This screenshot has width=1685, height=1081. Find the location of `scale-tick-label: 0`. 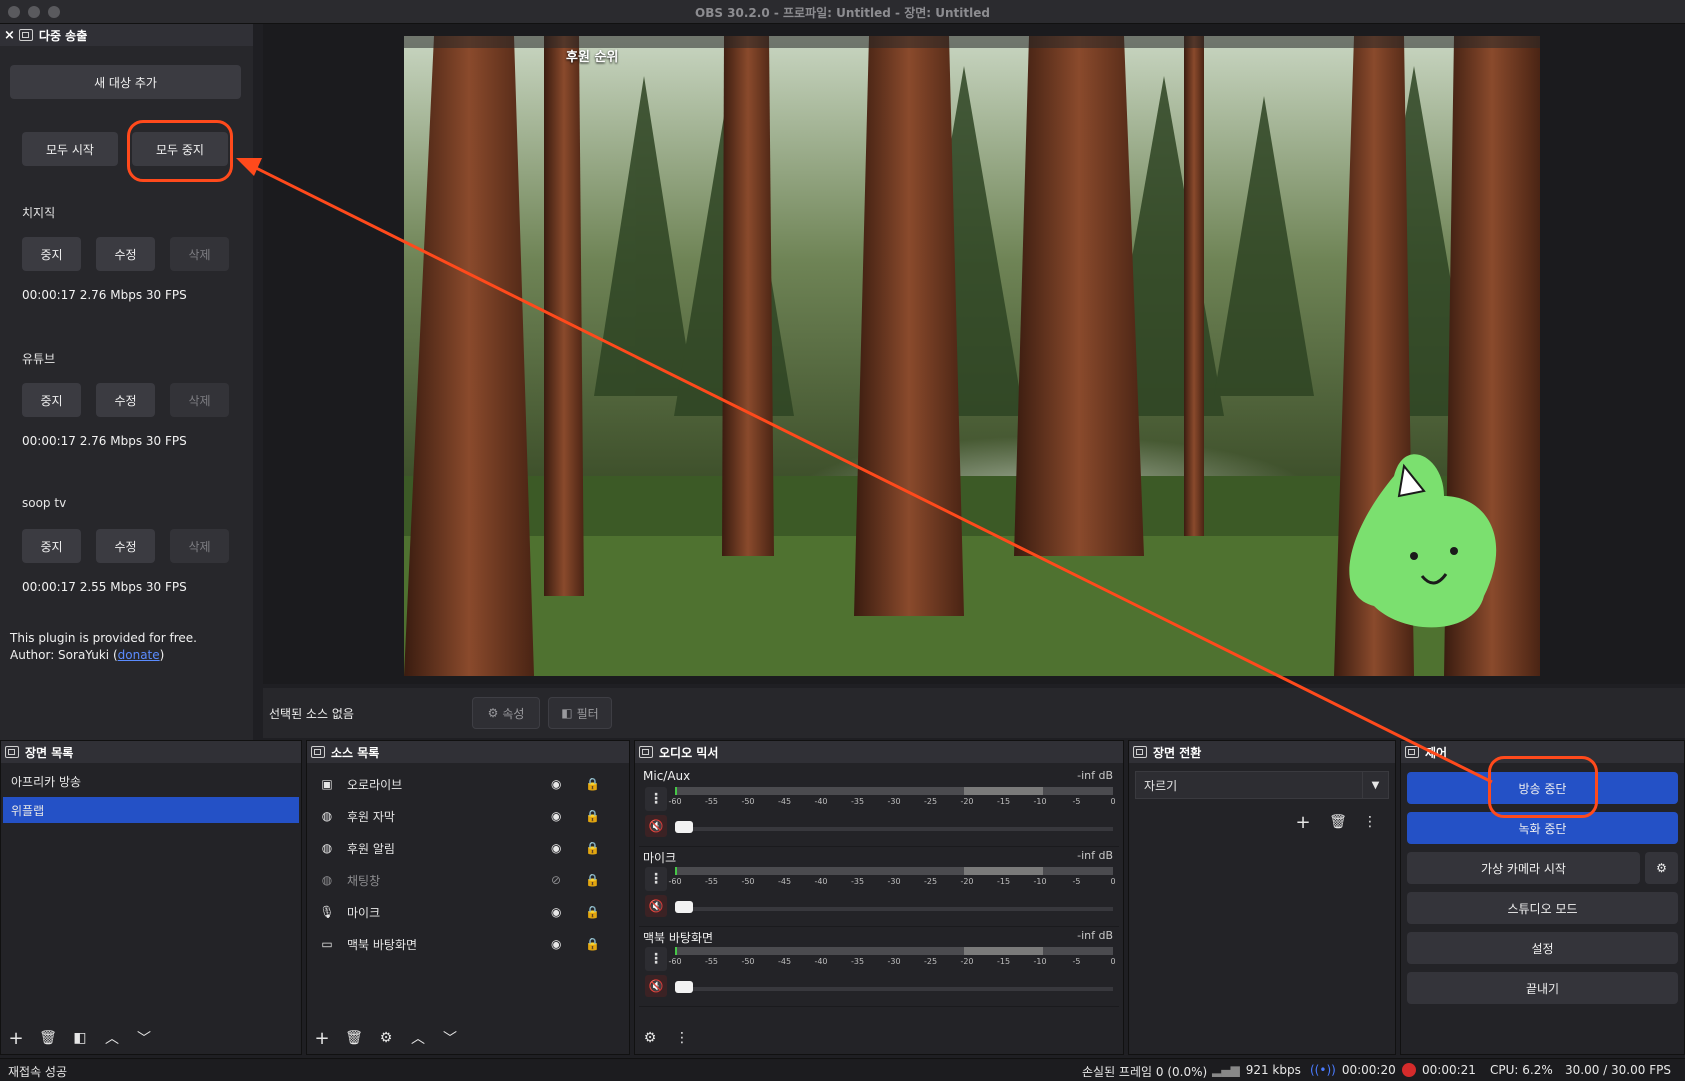

scale-tick-label: 0 is located at coordinates (1113, 801).